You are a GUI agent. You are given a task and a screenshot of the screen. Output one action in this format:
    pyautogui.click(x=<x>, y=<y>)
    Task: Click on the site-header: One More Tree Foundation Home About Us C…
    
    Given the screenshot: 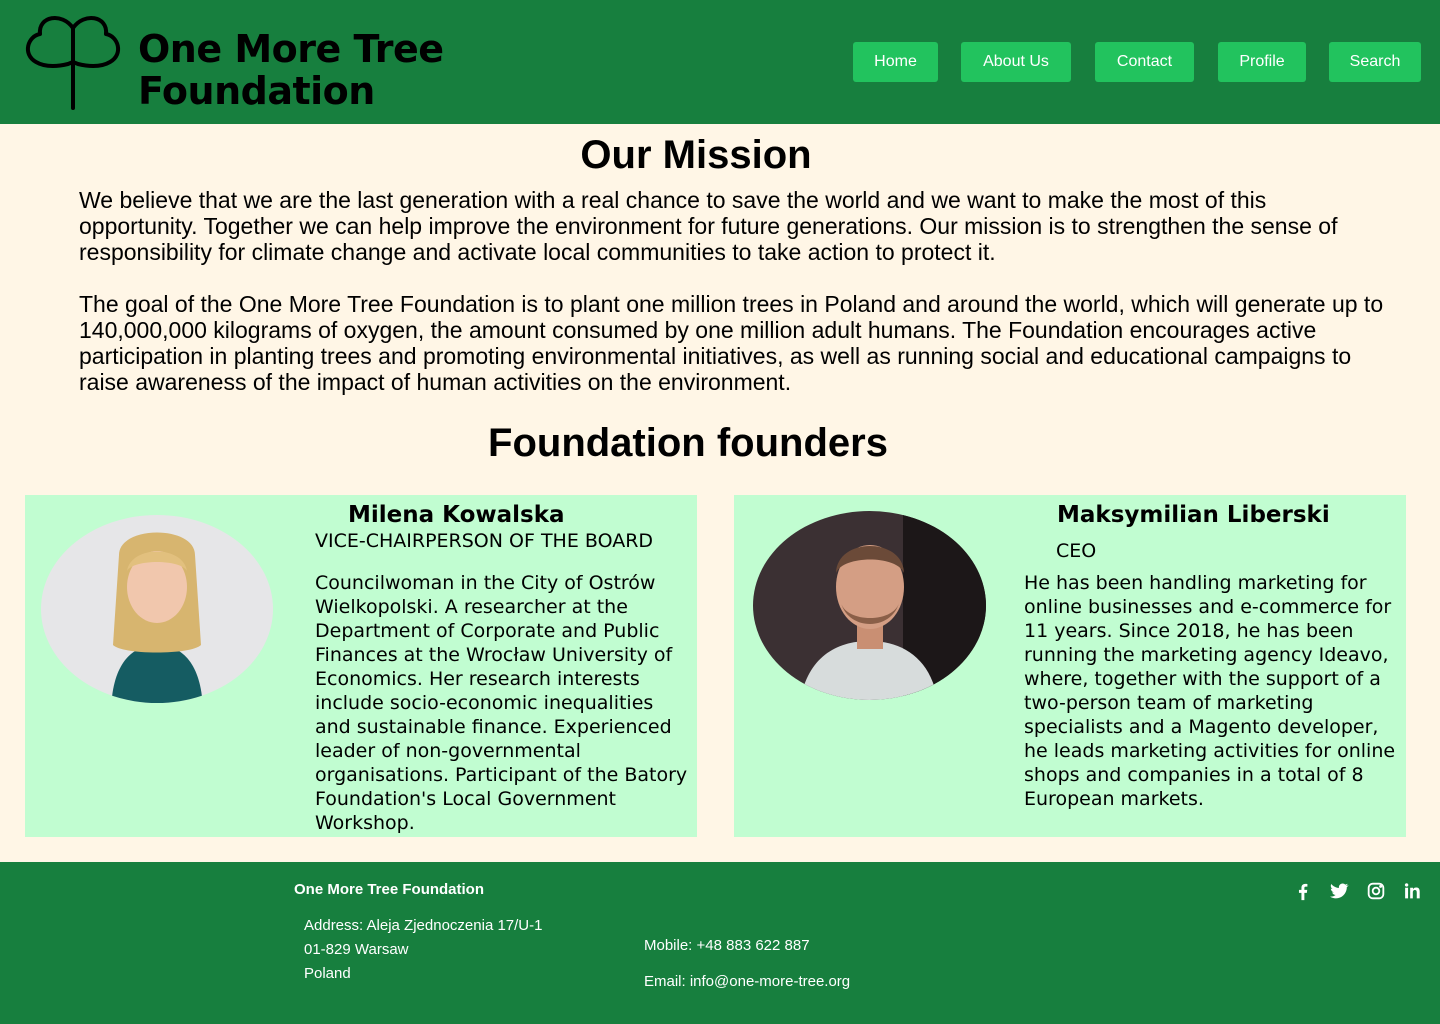 What is the action you would take?
    pyautogui.click(x=720, y=62)
    